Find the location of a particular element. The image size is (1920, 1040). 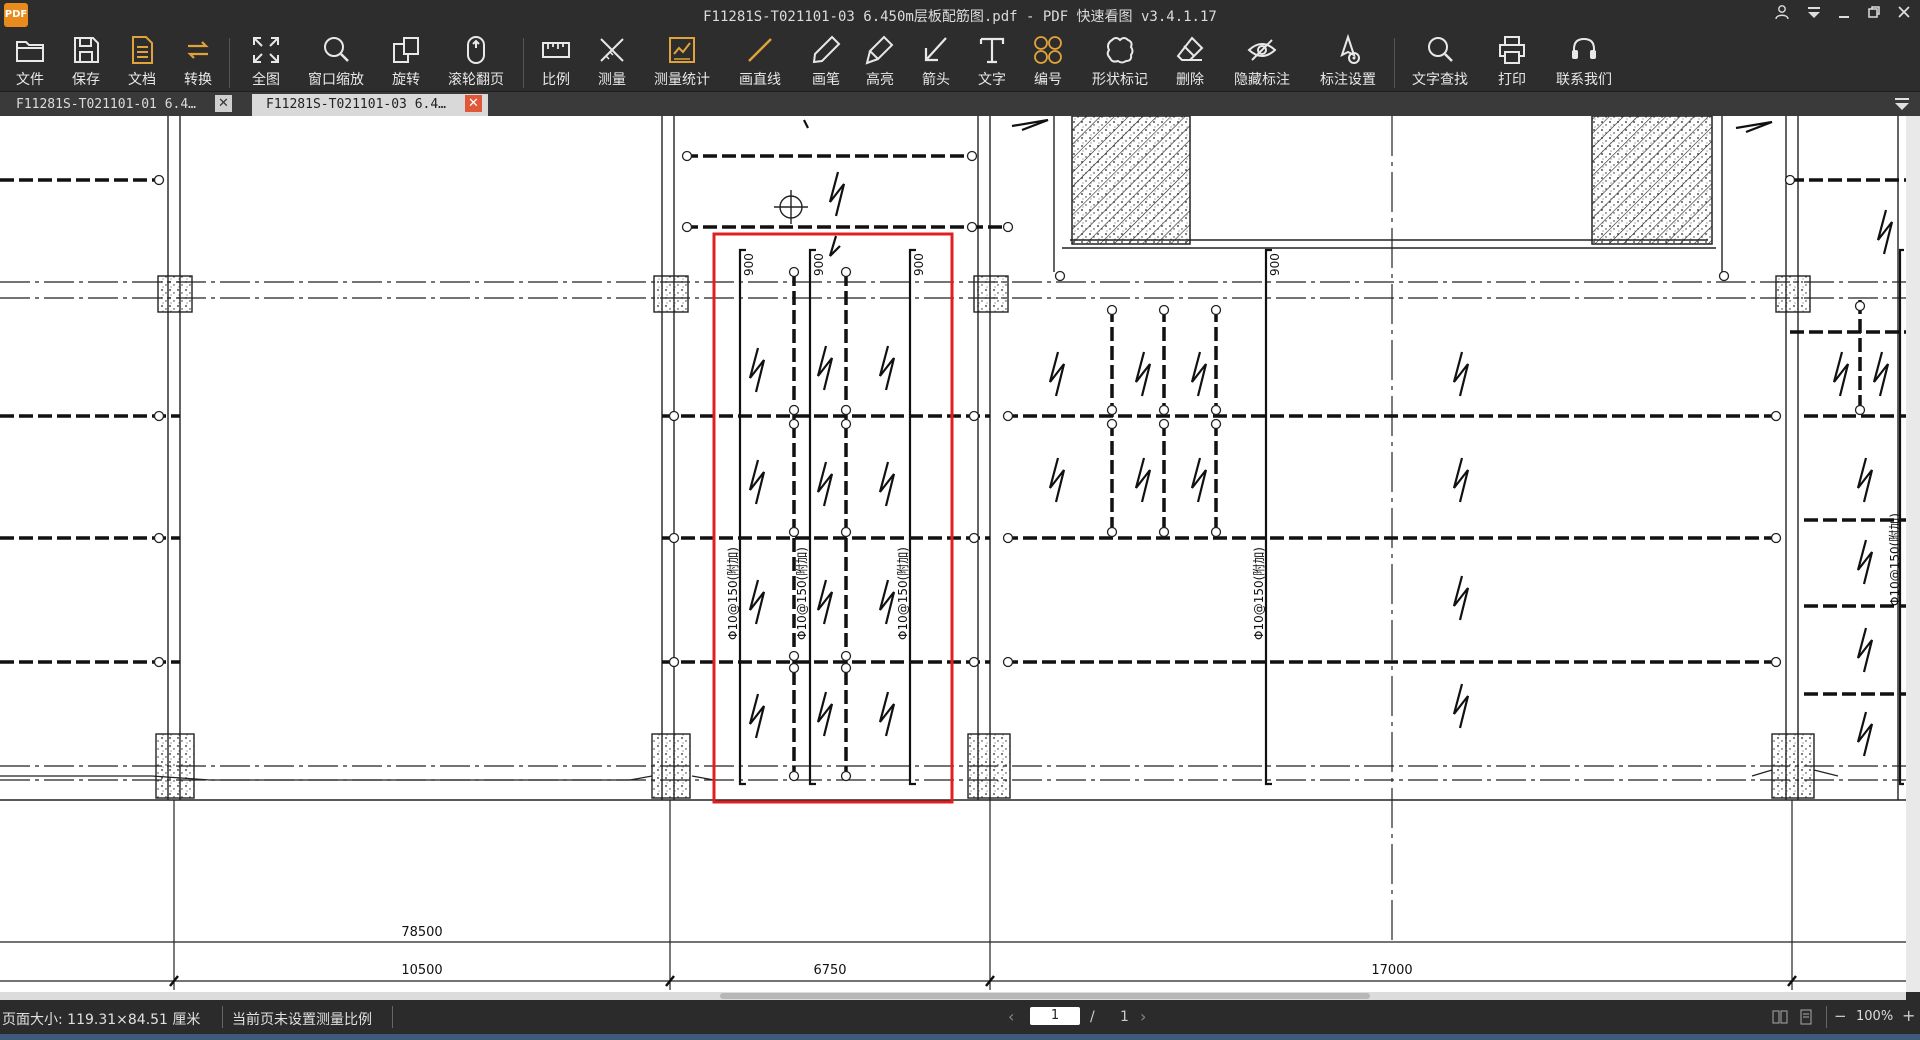

fit-all-button: 全图 is located at coordinates (266, 61).